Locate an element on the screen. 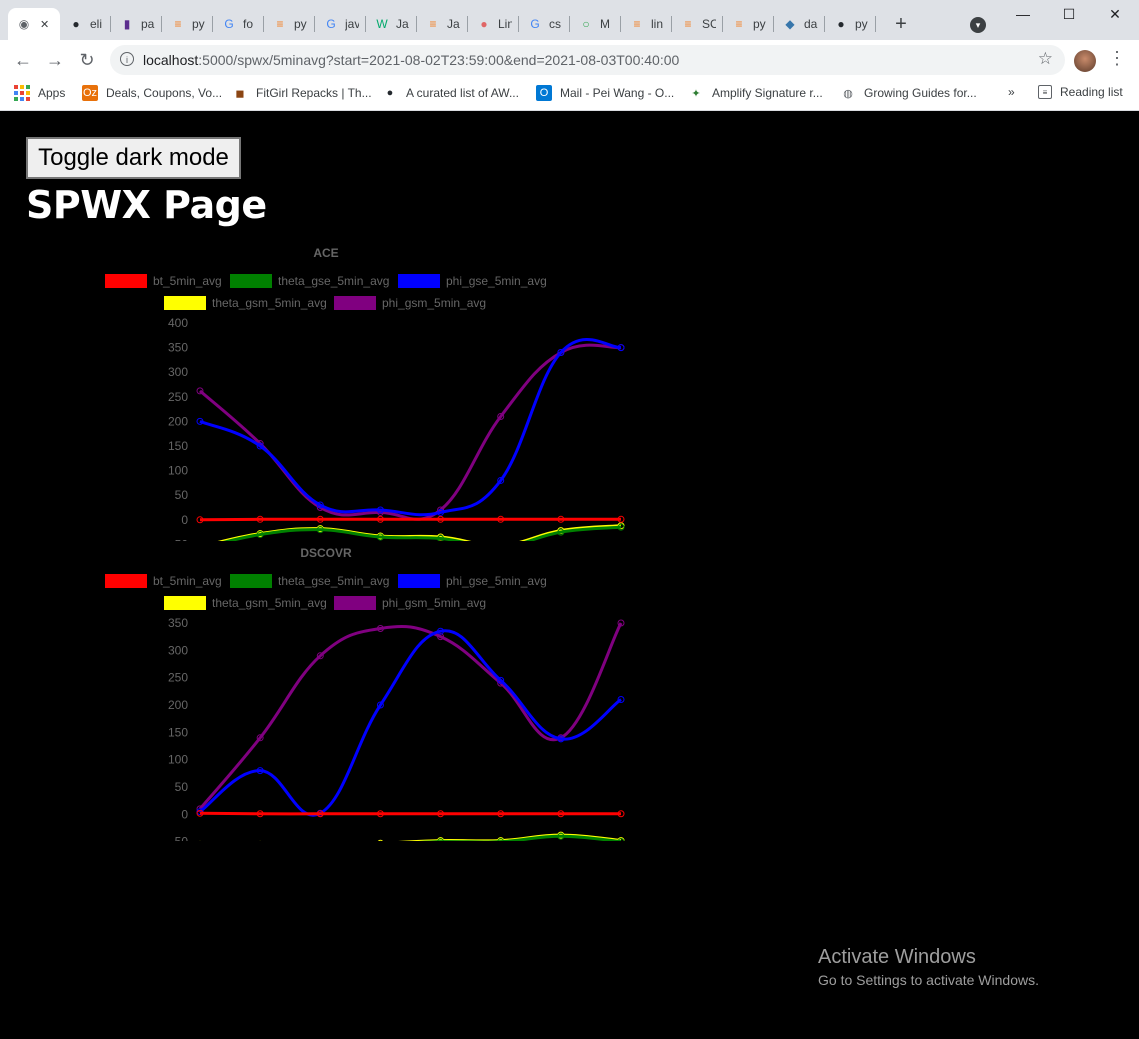  close-tab-icon: ✕ is located at coordinates (44, 24).